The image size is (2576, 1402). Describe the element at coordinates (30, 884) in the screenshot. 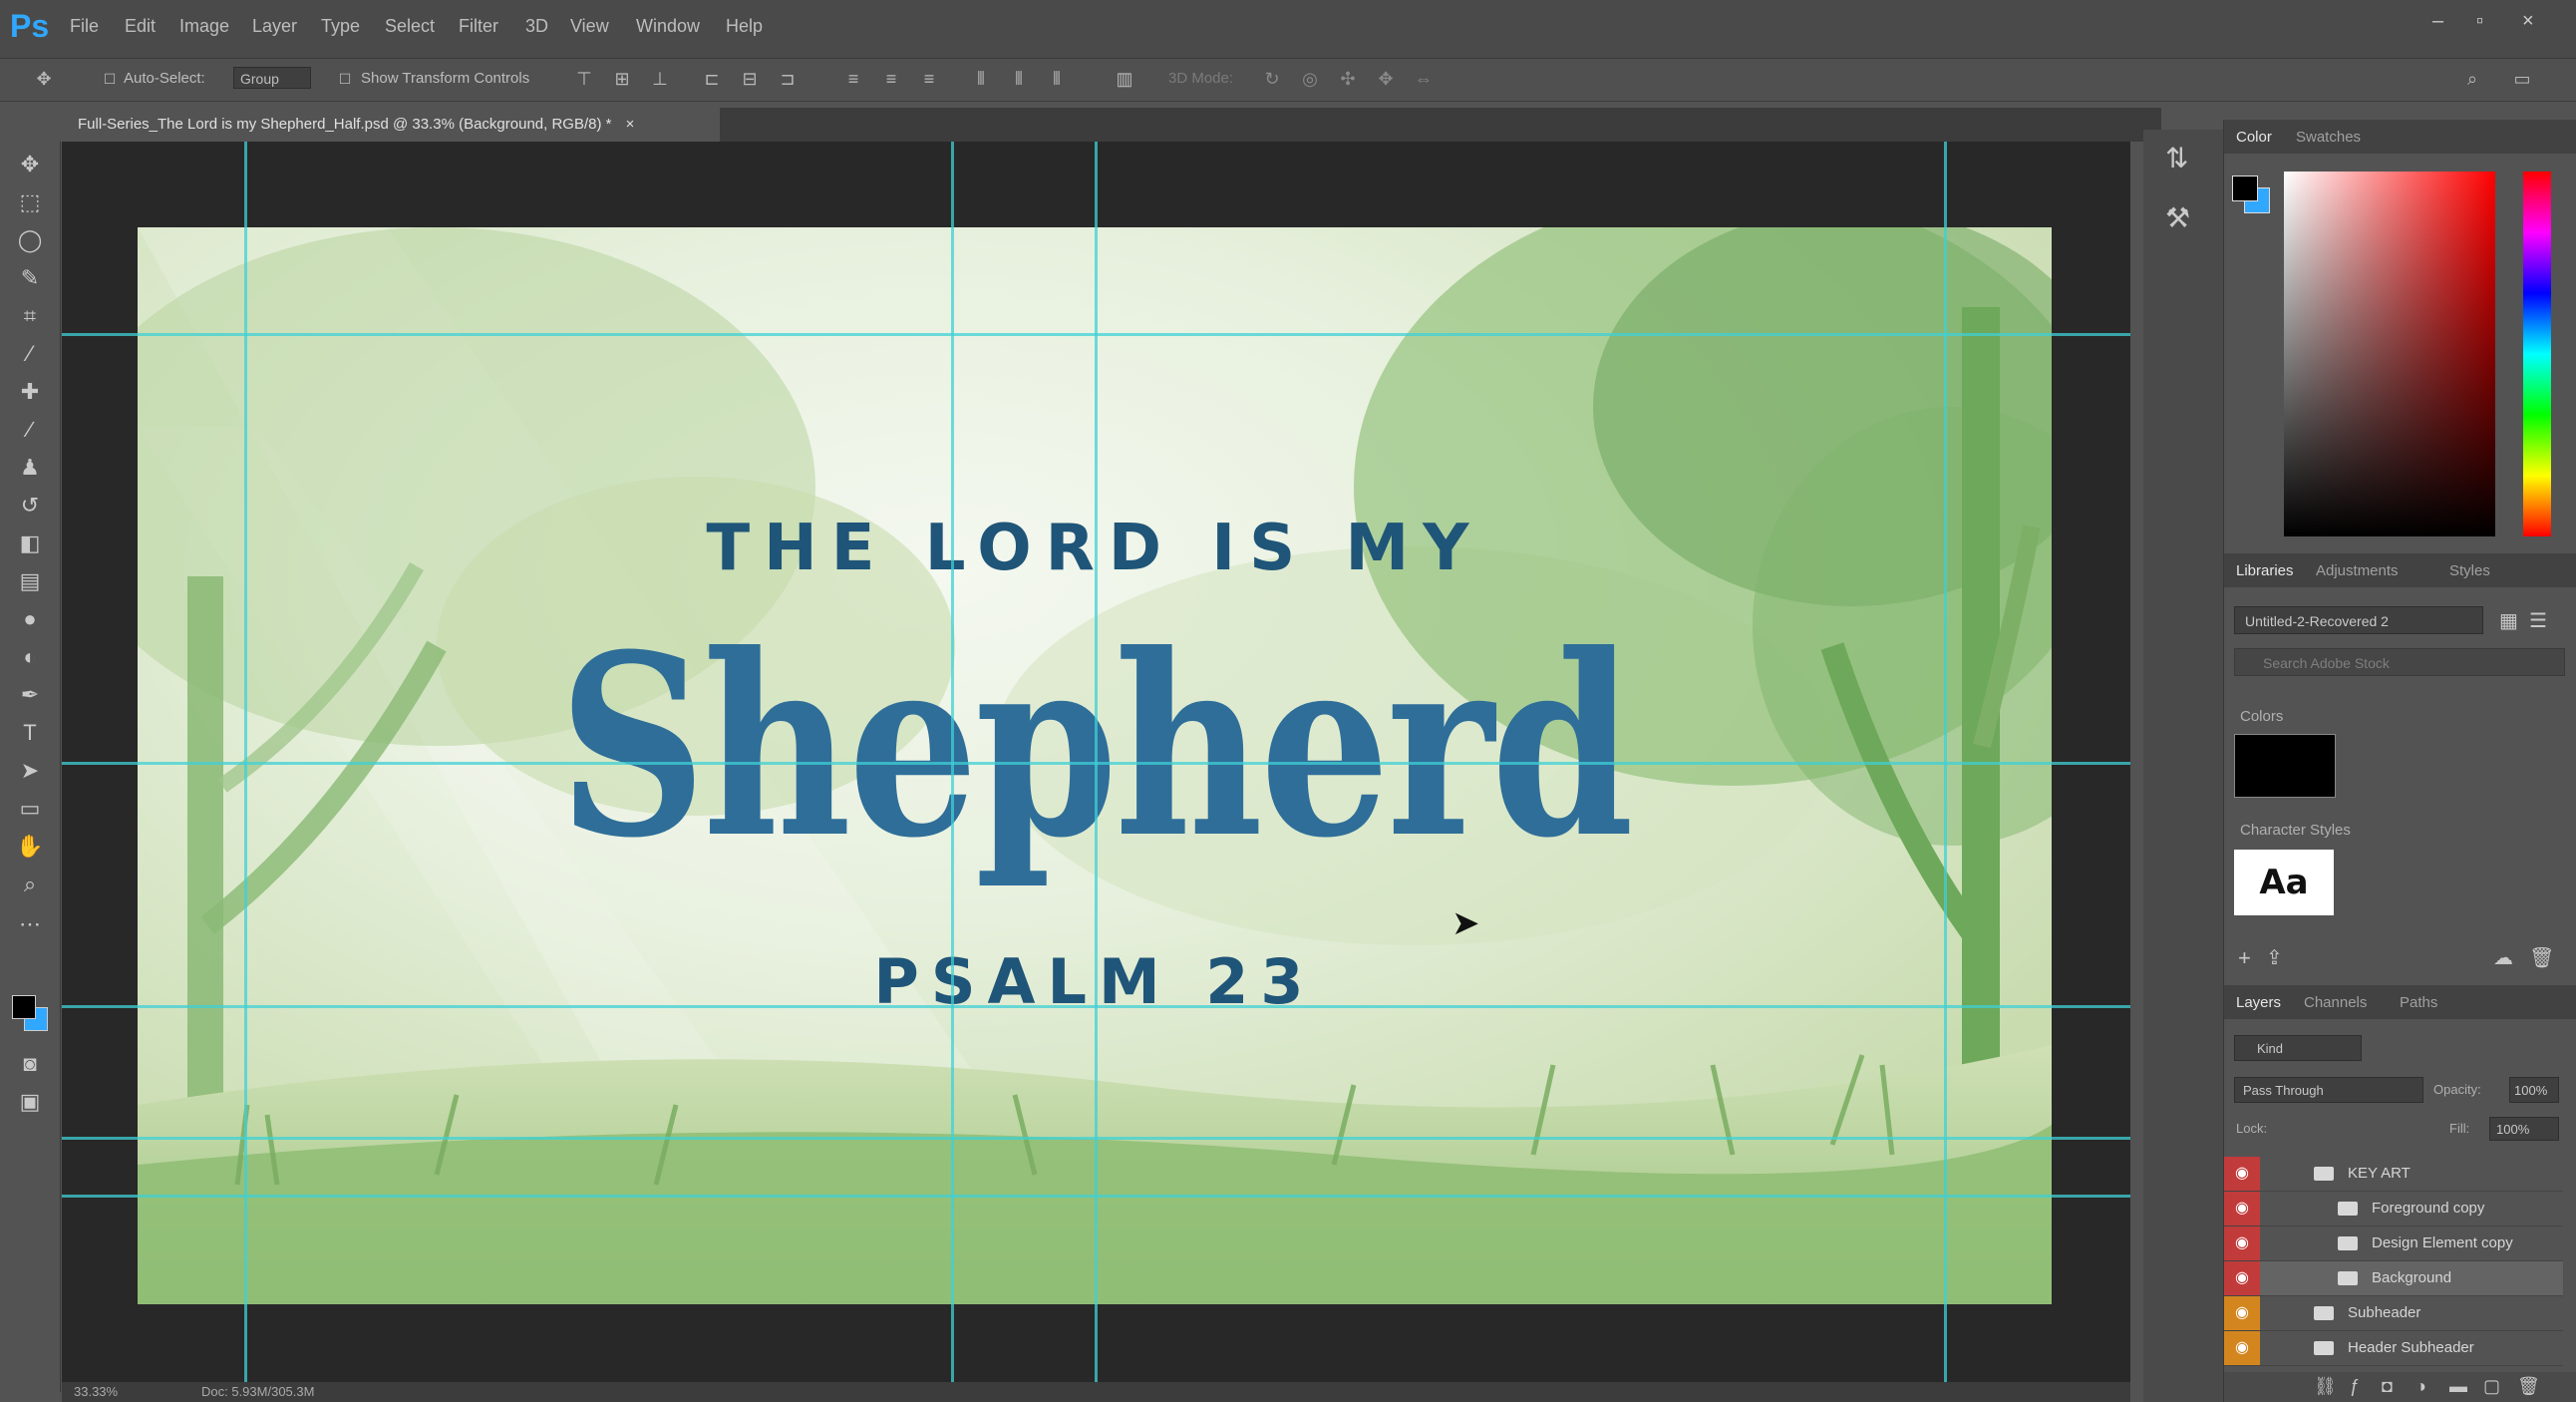

I see `zoom-tool-icon: ⌕` at that location.